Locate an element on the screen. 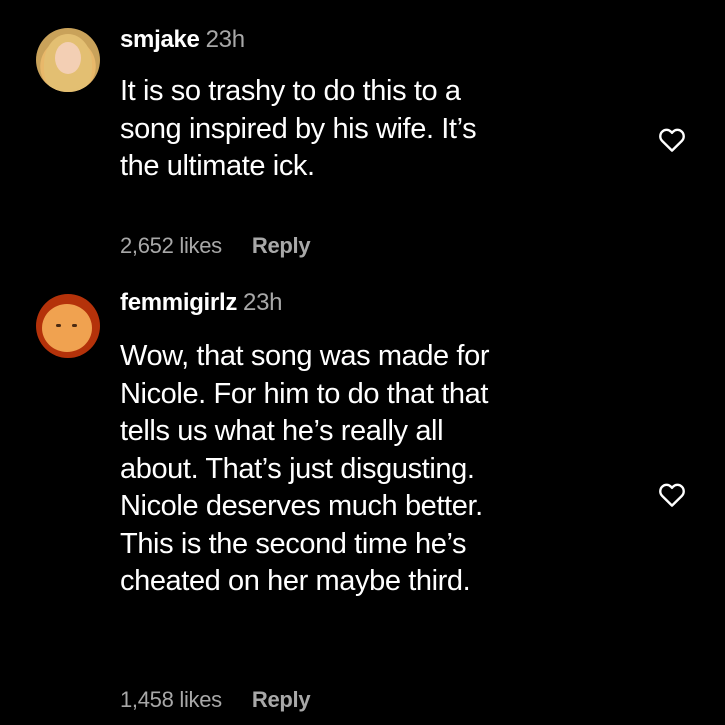 This screenshot has width=725, height=725. comment-line: It is so trashy to do this to a is located at coordinates (290, 91).